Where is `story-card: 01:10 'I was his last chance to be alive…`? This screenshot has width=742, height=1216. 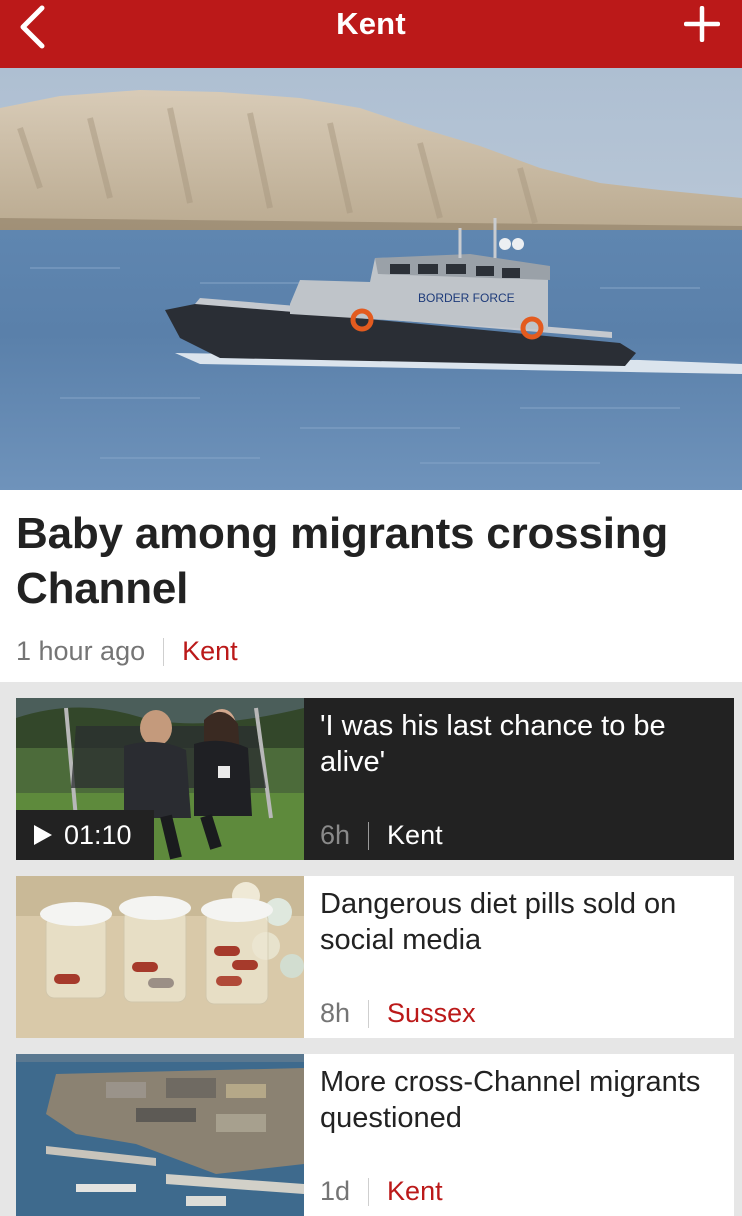 story-card: 01:10 'I was his last chance to be alive… is located at coordinates (375, 779).